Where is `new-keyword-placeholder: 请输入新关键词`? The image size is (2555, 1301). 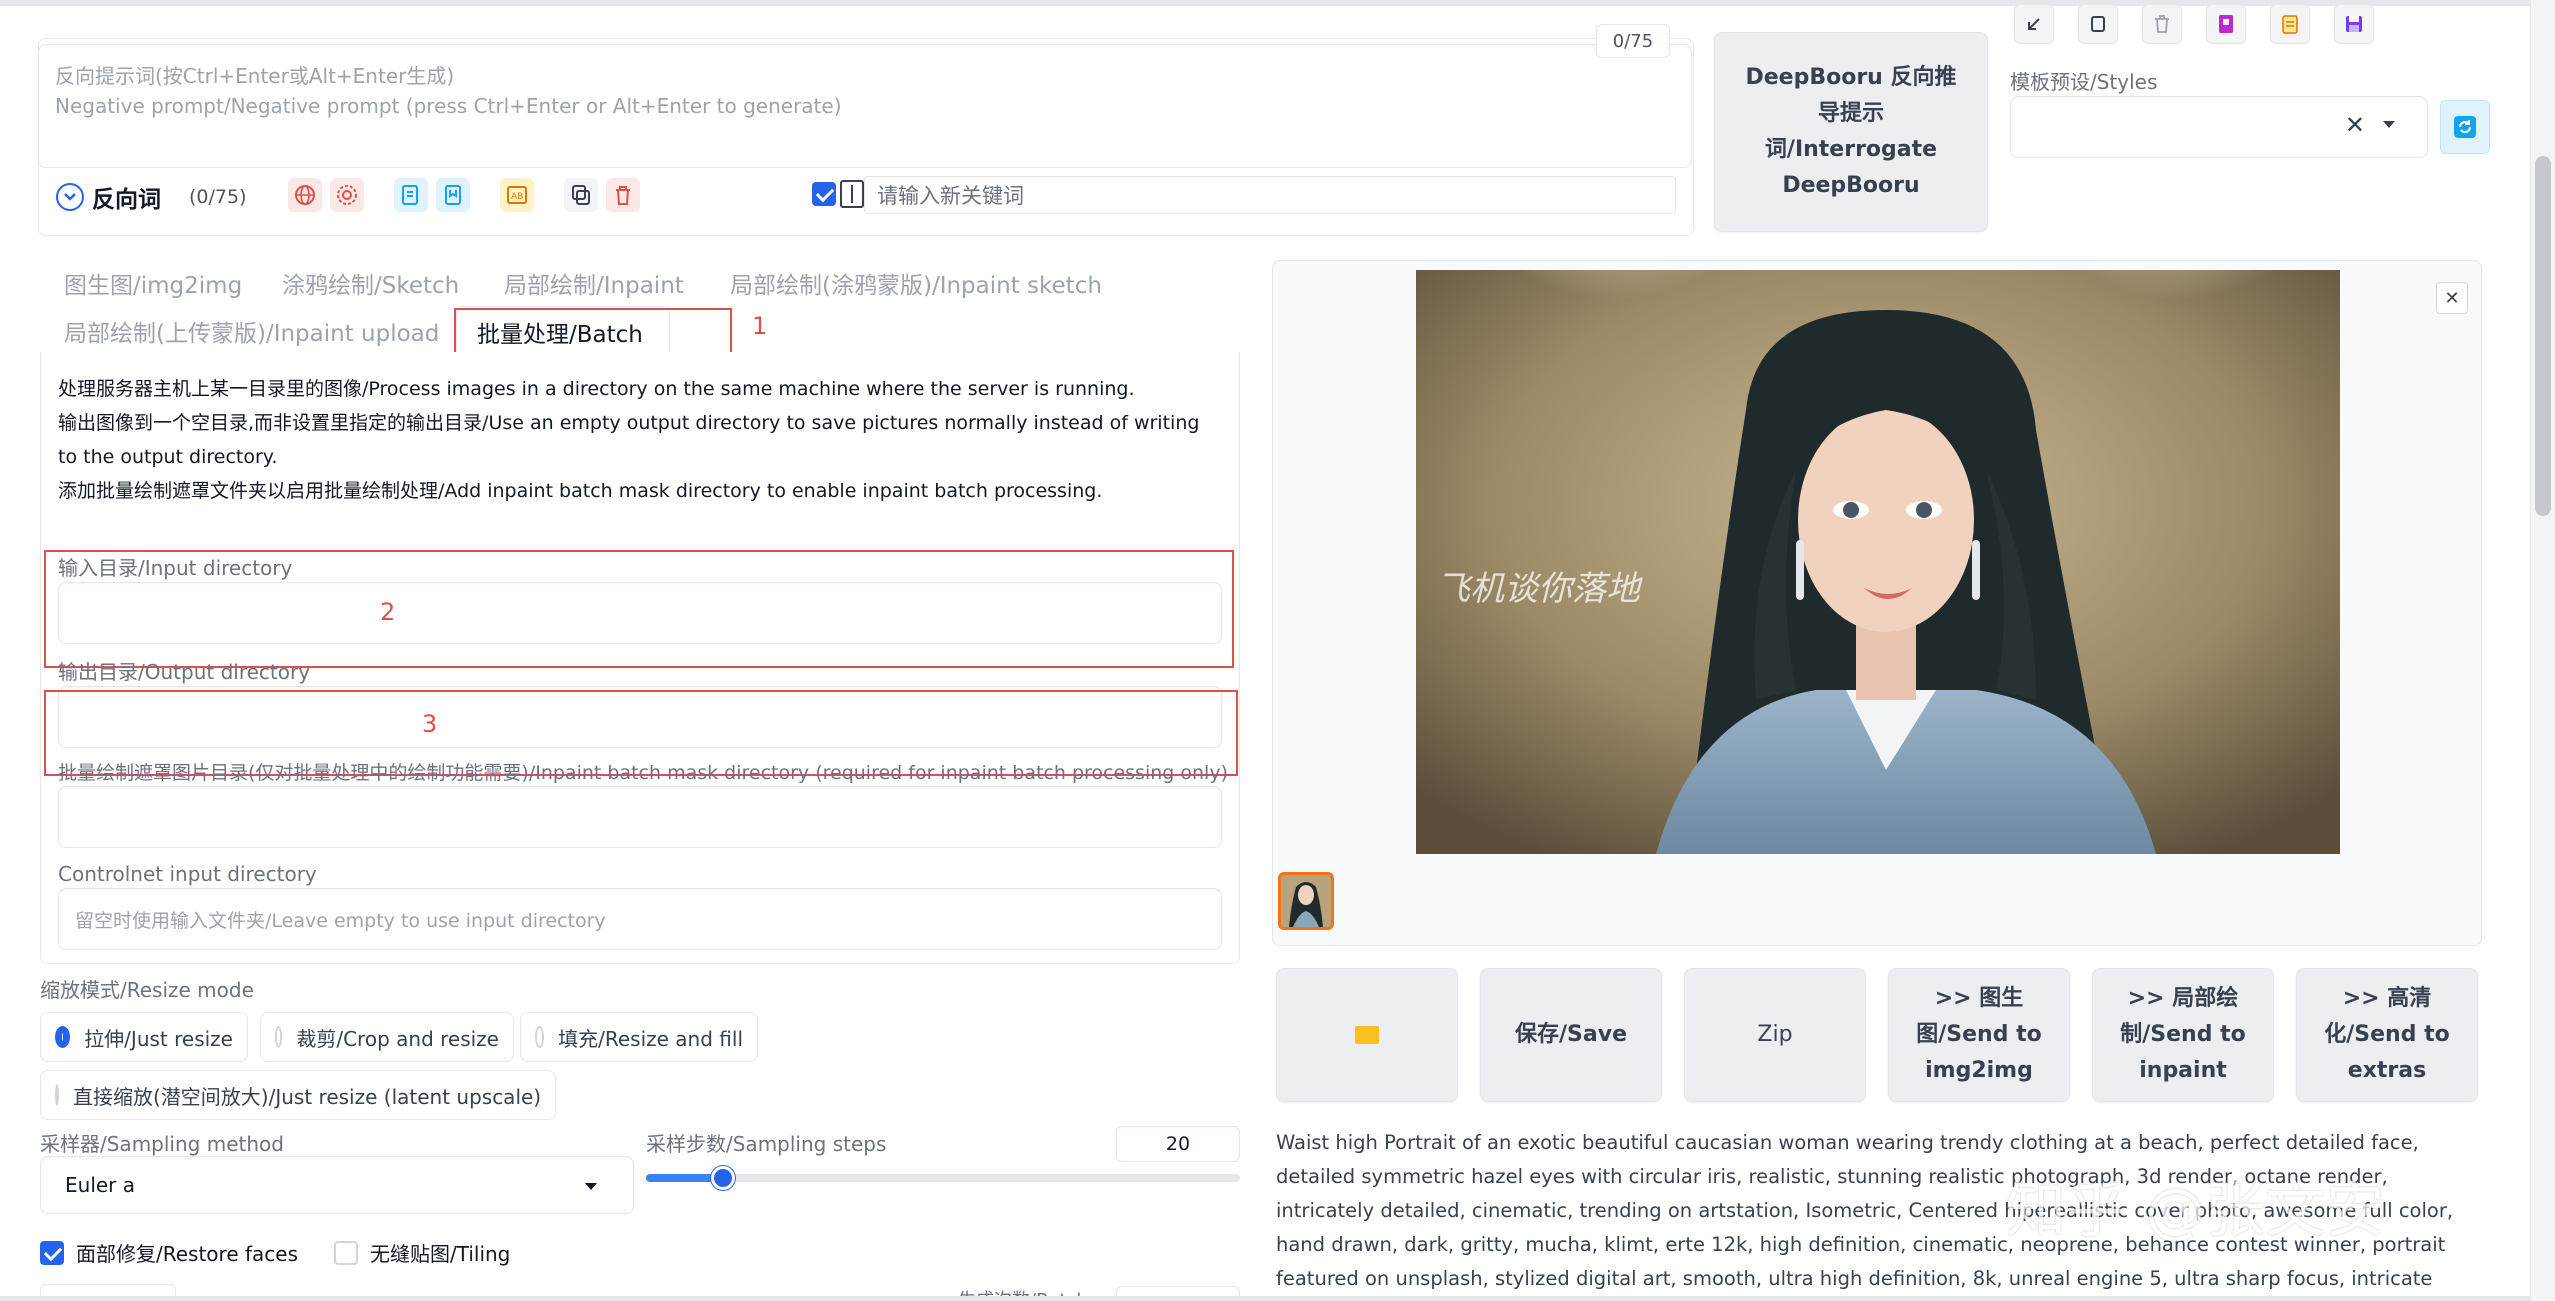 new-keyword-placeholder: 请输入新关键词 is located at coordinates (950, 196).